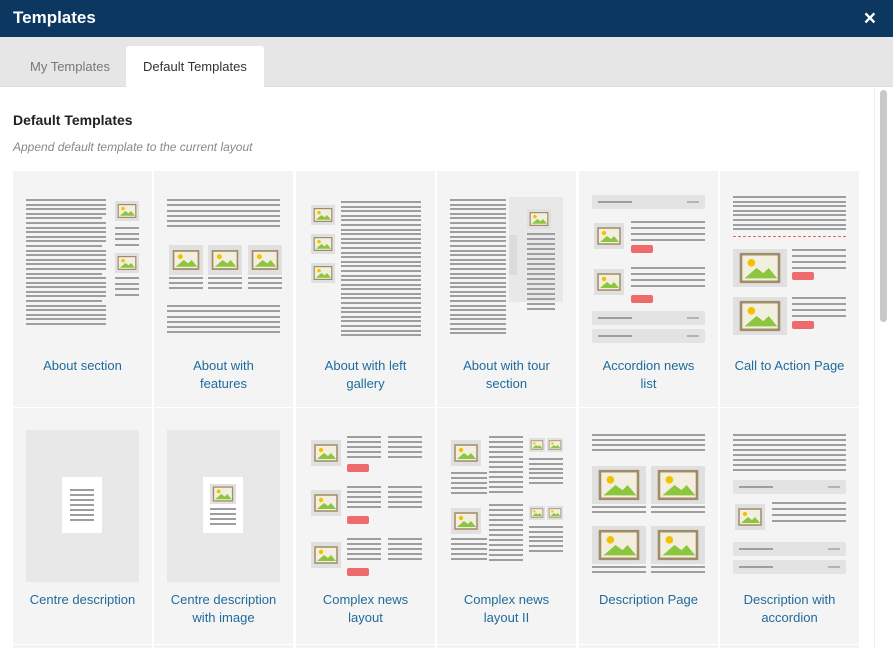 The width and height of the screenshot is (893, 648). Describe the element at coordinates (365, 365) in the screenshot. I see `template-label-line1: About with left` at that location.